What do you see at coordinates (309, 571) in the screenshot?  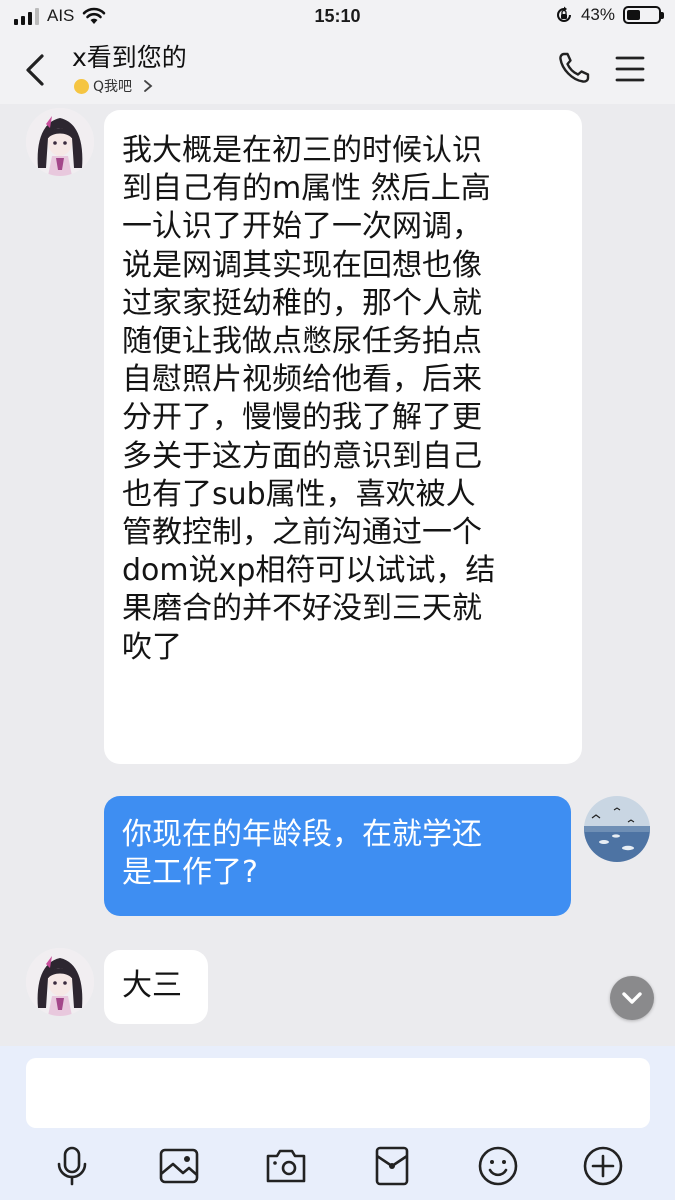 I see `message-line: dom说xp相符可以试试，结` at bounding box center [309, 571].